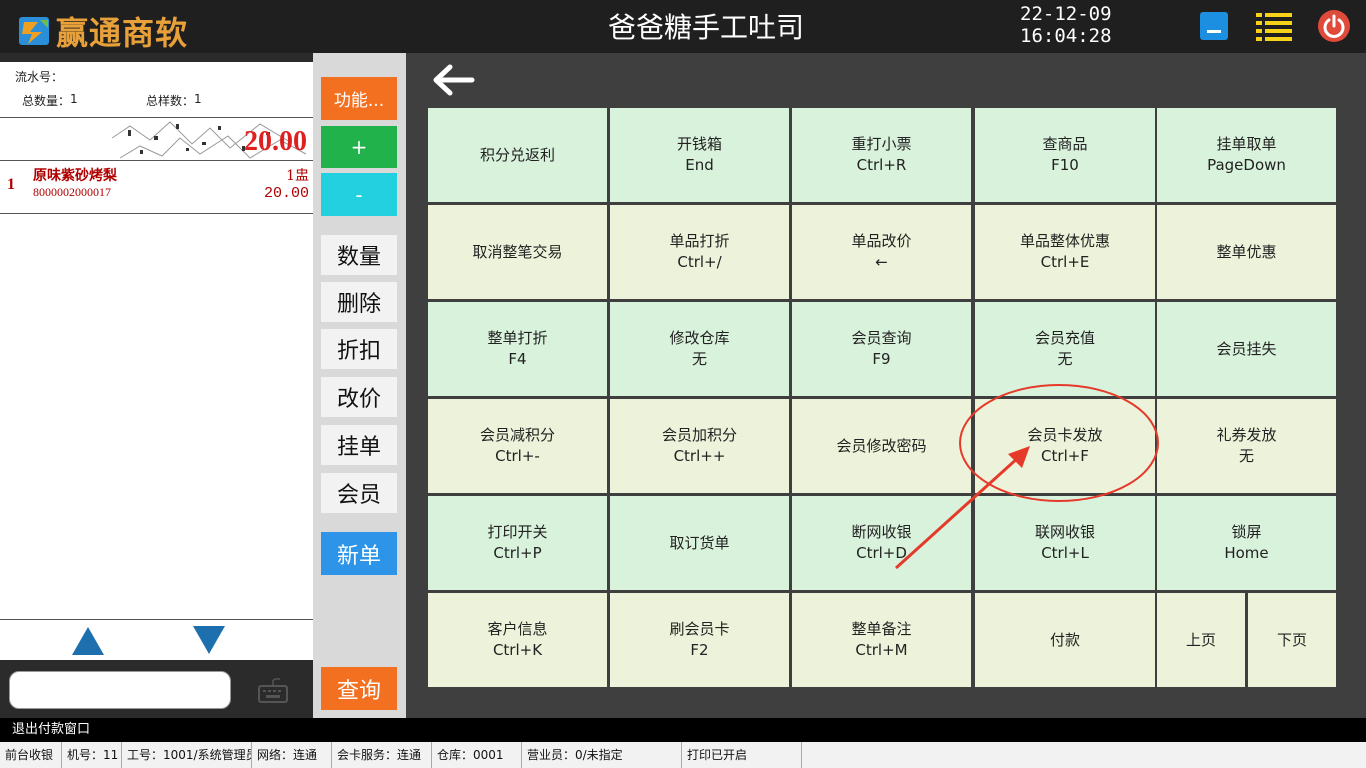 This screenshot has width=1366, height=768. I want to click on change-price-button: 改价, so click(359, 397).